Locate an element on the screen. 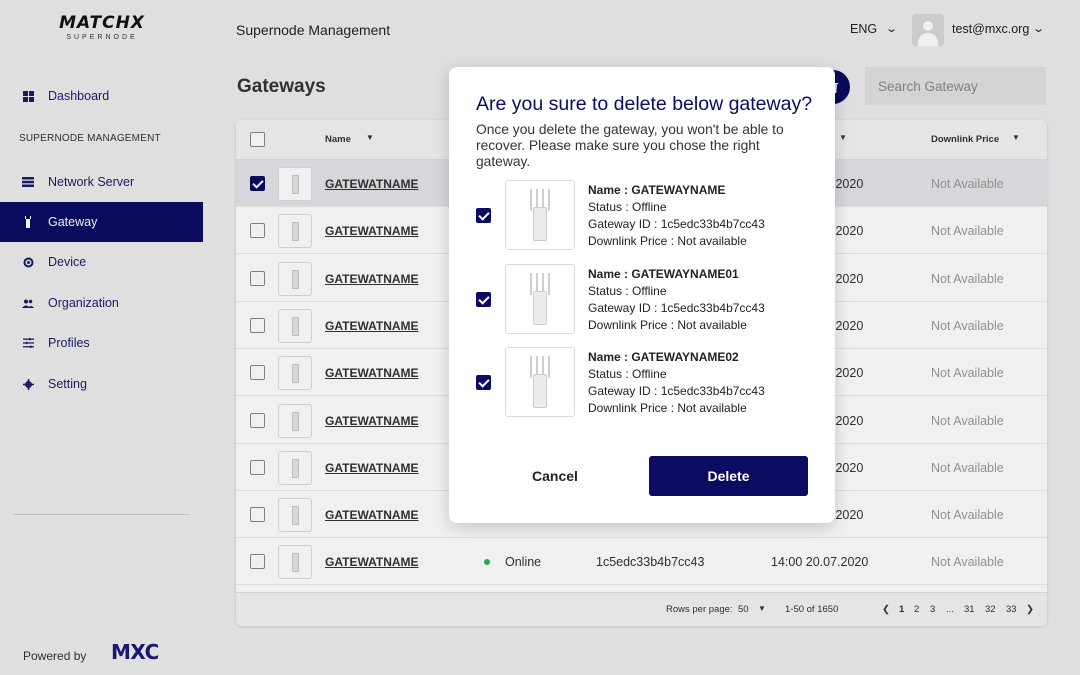 The image size is (1080, 675). delete-button: Delete is located at coordinates (728, 476).